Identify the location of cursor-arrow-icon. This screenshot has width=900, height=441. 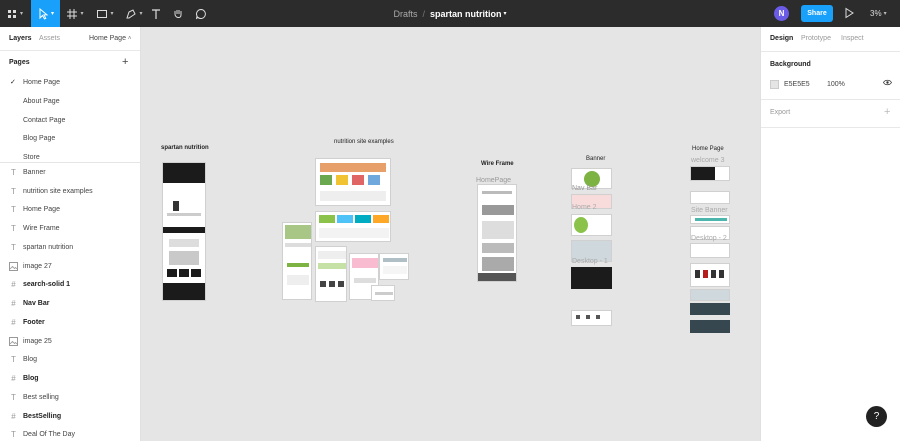
(44, 13).